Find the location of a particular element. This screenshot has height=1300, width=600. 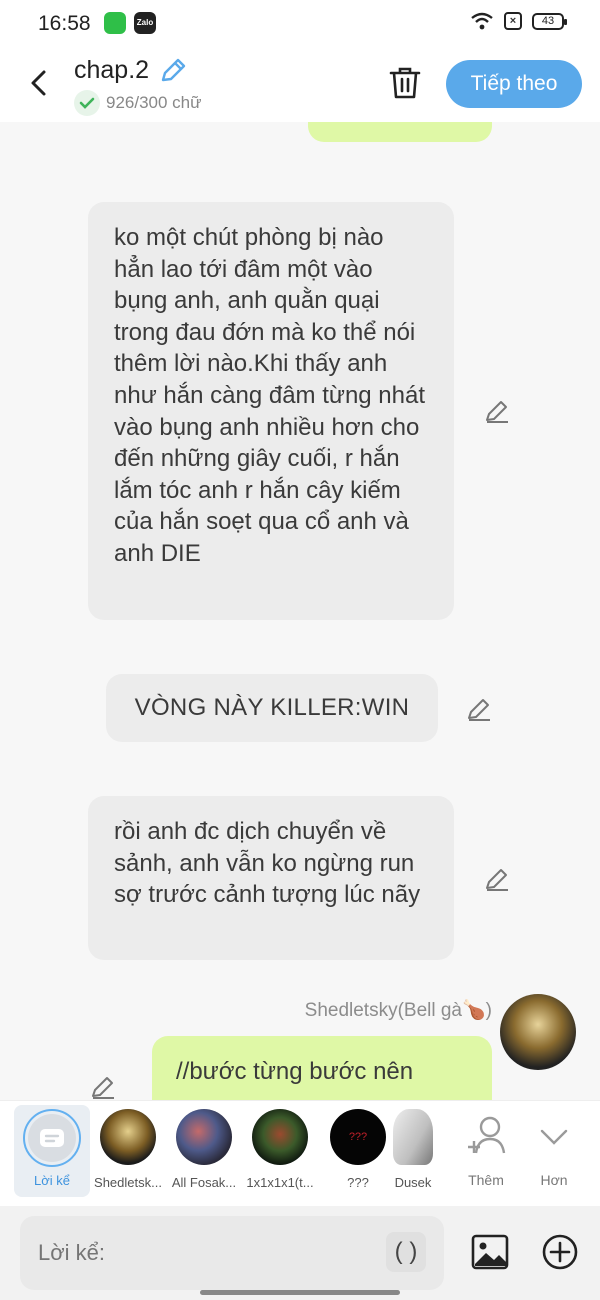

chapter-title: chap.2 is located at coordinates (111, 70).